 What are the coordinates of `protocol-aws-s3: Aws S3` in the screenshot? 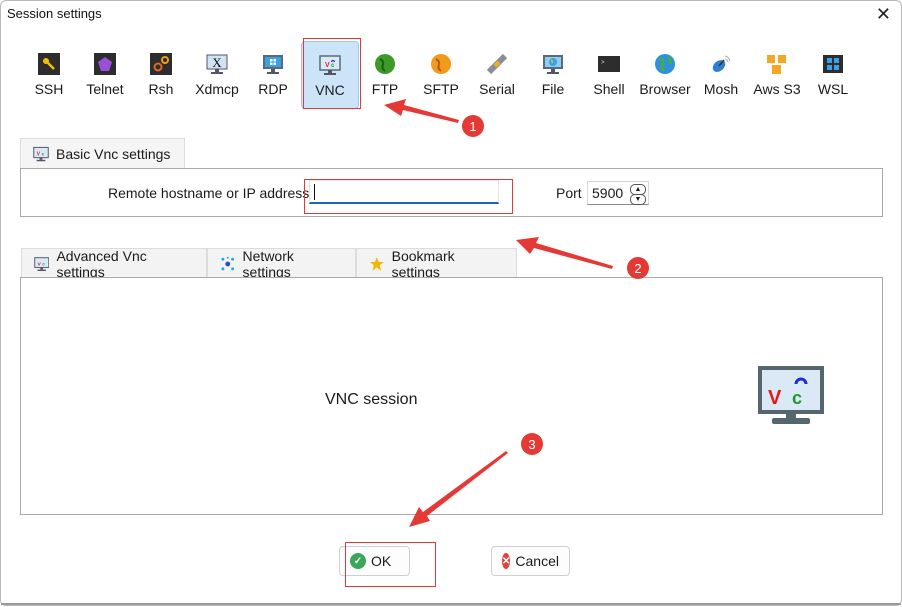 It's located at (777, 74).